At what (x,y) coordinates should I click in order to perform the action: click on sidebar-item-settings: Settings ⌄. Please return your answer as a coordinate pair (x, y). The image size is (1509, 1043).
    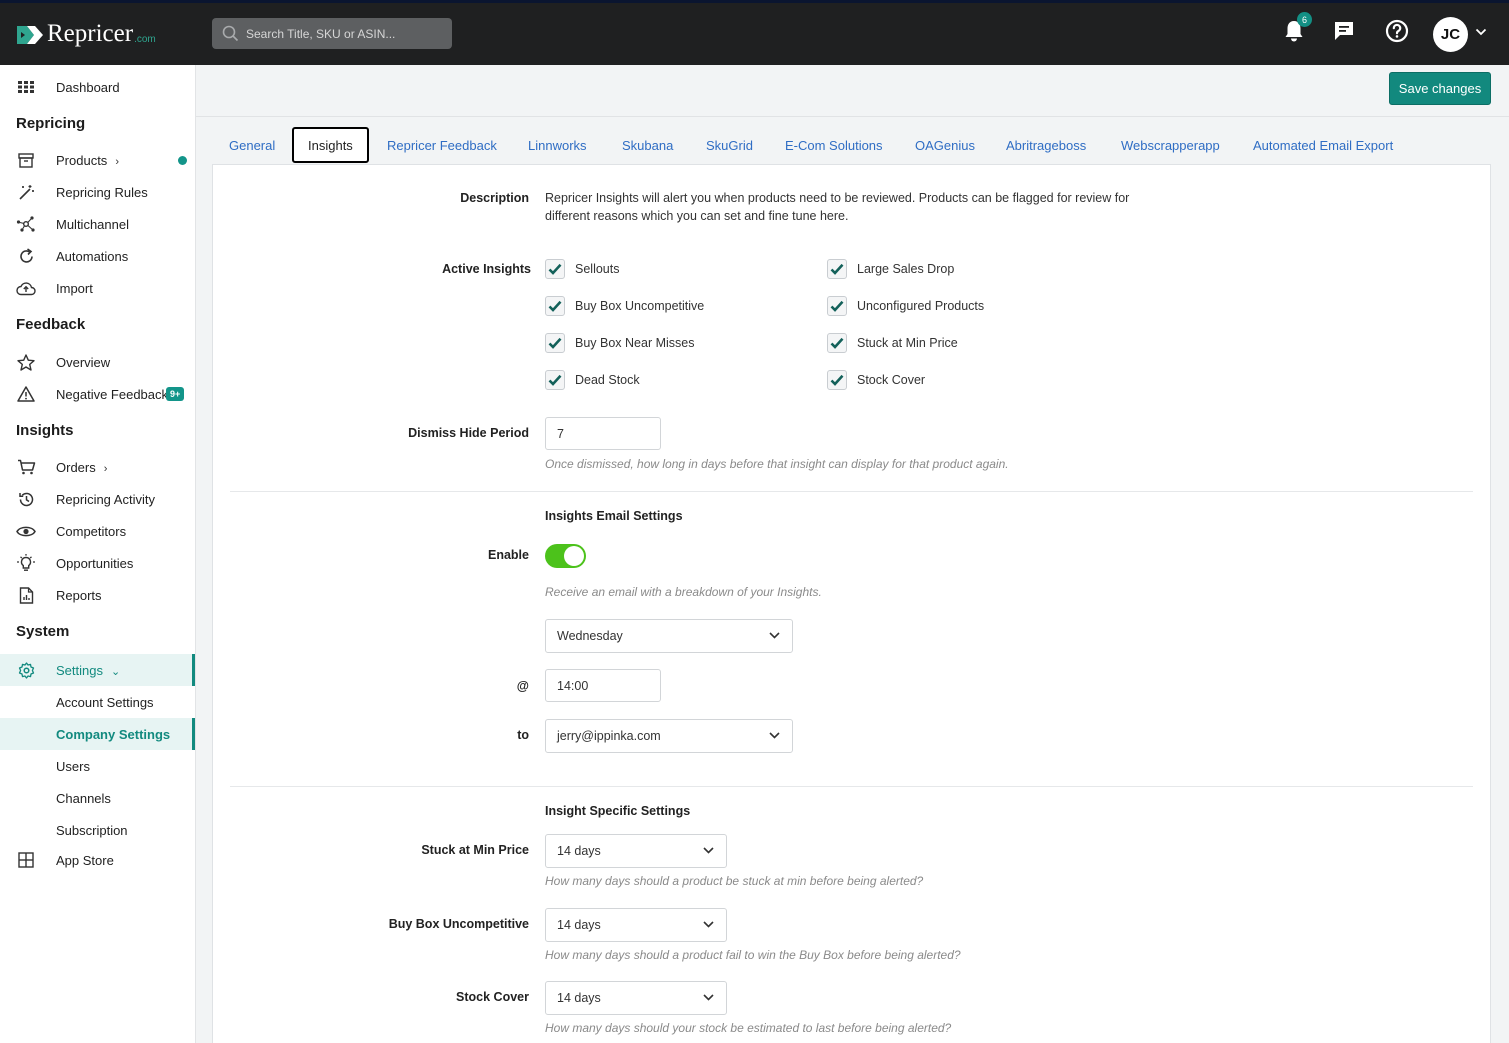
    Looking at the image, I should click on (97, 670).